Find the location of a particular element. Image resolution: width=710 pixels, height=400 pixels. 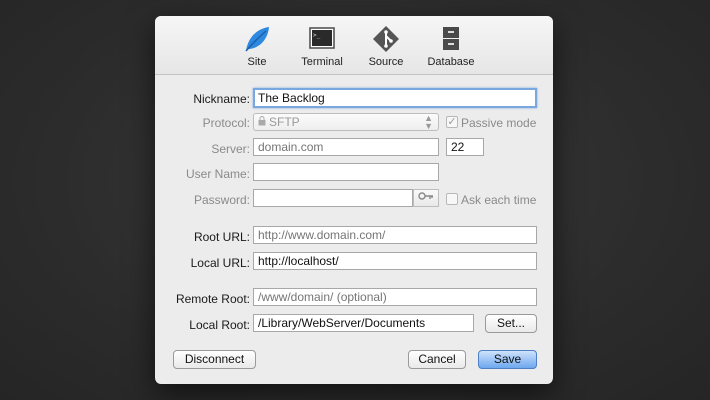

local-root-label: Local Root: is located at coordinates (219, 325).